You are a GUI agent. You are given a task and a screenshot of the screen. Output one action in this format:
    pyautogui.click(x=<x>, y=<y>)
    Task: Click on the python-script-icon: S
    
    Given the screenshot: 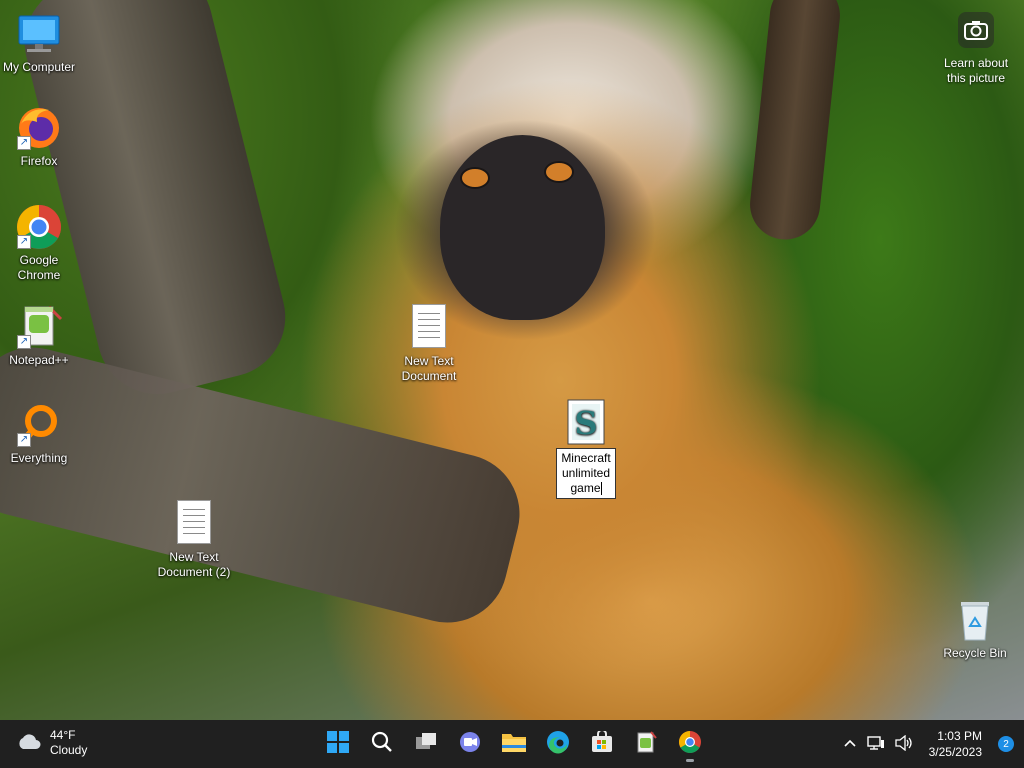 What is the action you would take?
    pyautogui.click(x=586, y=422)
    